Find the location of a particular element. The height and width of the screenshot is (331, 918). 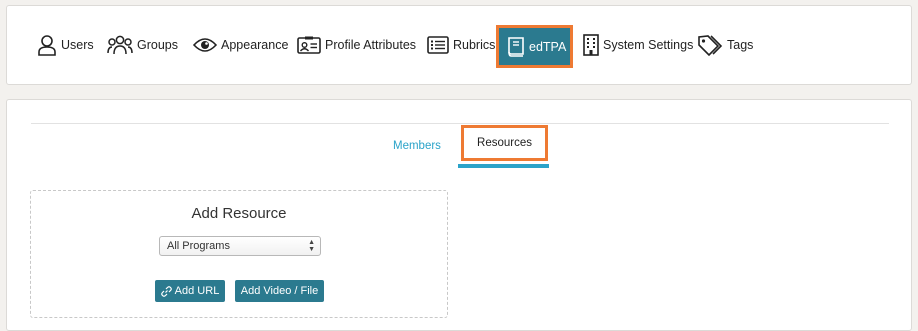

rubric-list-icon is located at coordinates (438, 45).